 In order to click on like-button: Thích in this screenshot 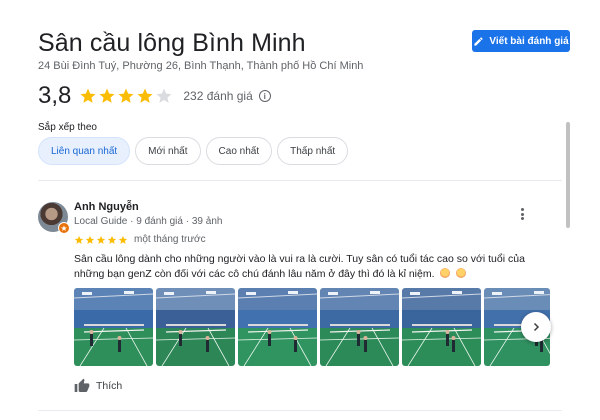, I will do `click(98, 386)`.